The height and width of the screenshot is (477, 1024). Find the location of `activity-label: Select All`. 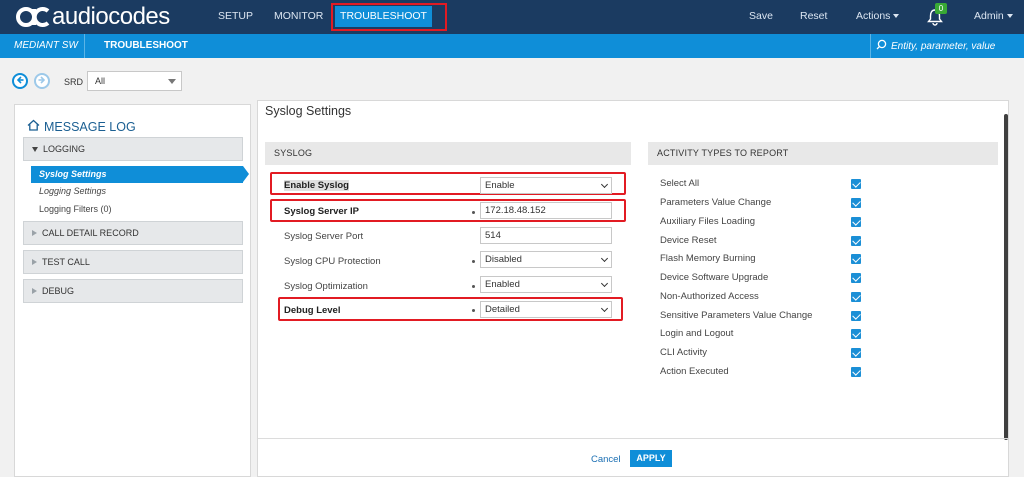

activity-label: Select All is located at coordinates (680, 183).